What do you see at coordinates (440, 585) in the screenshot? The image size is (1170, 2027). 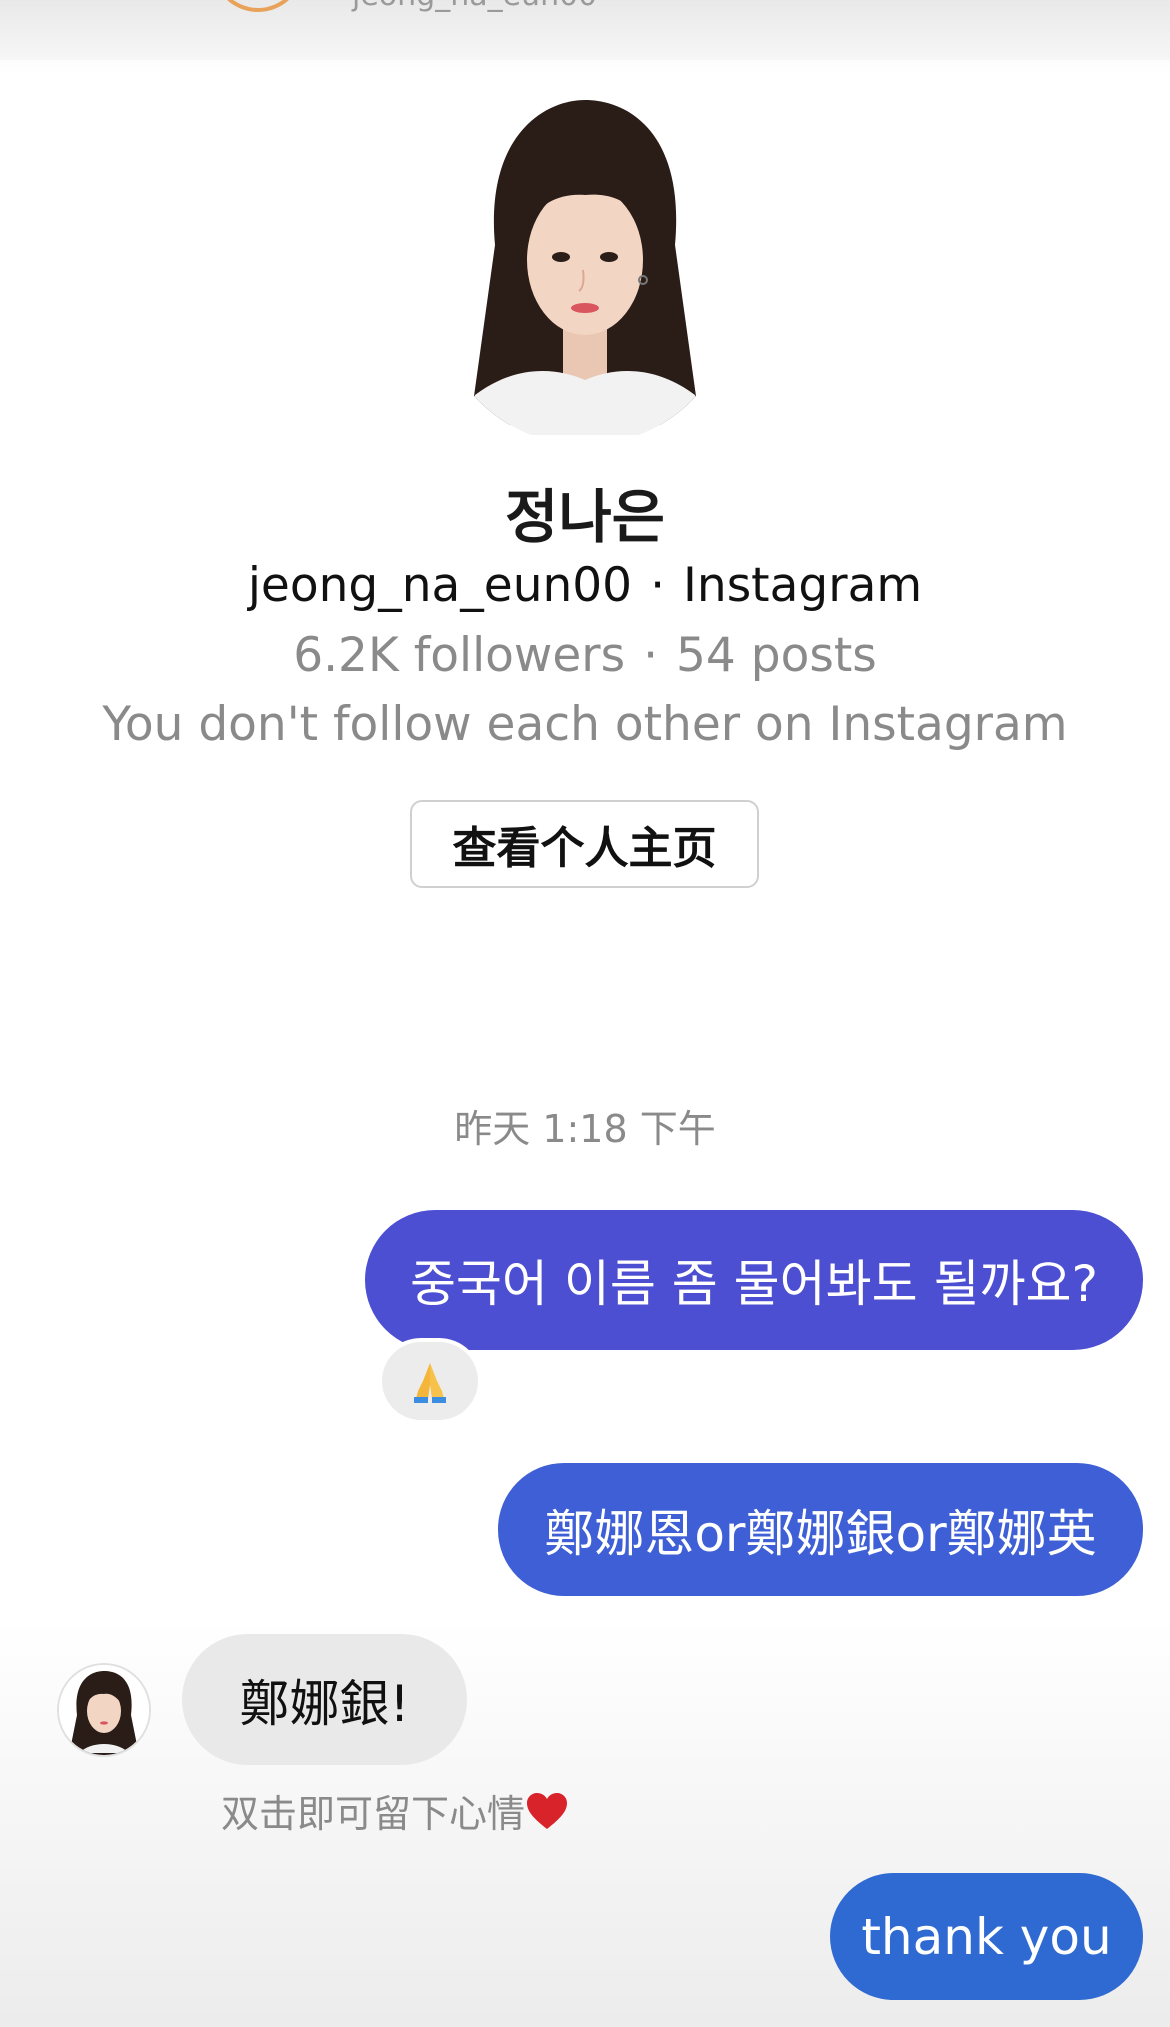 I see `profile-username: jeong_na_eun00` at bounding box center [440, 585].